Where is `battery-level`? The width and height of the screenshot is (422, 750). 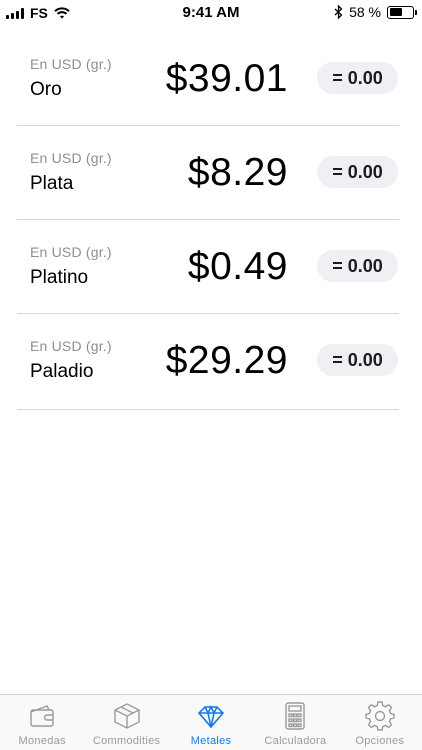 battery-level is located at coordinates (396, 12).